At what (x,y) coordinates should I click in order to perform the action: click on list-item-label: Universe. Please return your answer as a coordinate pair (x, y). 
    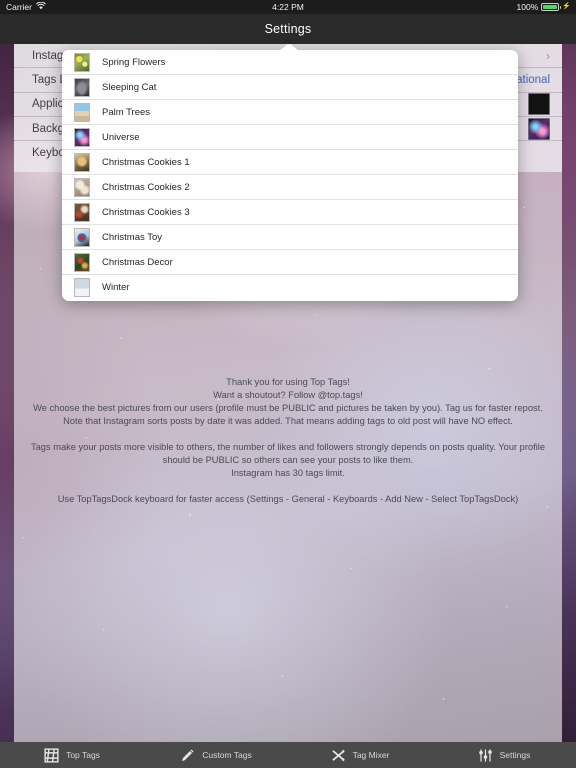
    Looking at the image, I should click on (121, 137).